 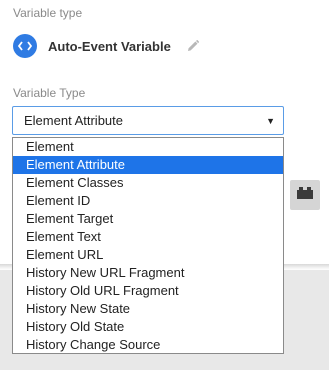 I want to click on variable-type-row: Auto-Event Variable, so click(x=106, y=46).